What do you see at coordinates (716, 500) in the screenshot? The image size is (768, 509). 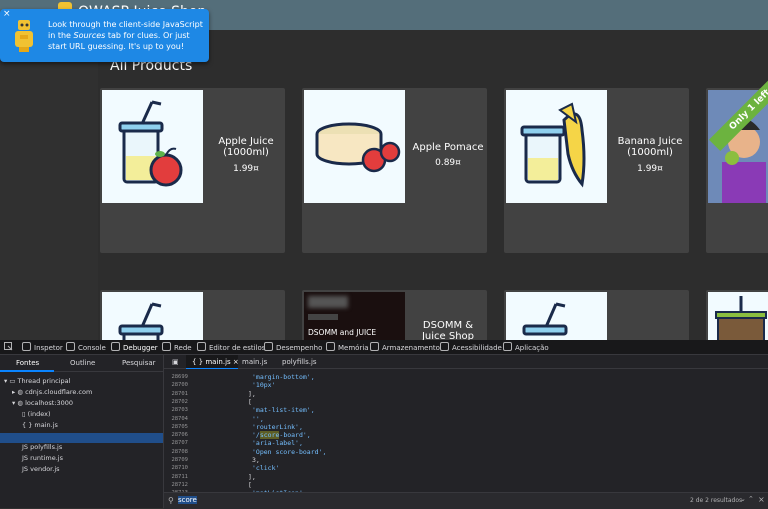 I see `search-result-count: 2 de 2 resultados` at bounding box center [716, 500].